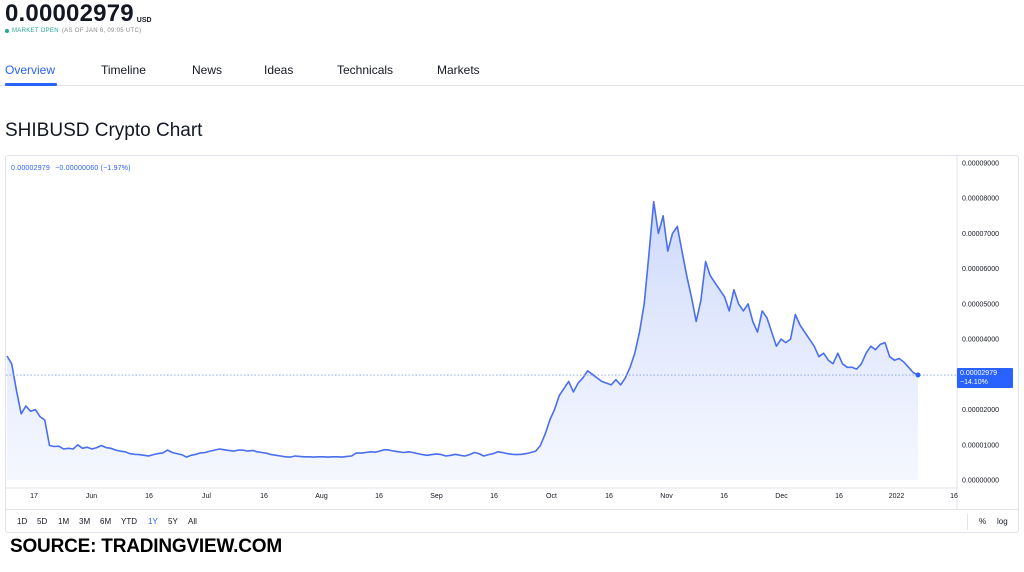 This screenshot has width=1024, height=572. What do you see at coordinates (980, 340) in the screenshot?
I see `y-tick-label: 0.00004000` at bounding box center [980, 340].